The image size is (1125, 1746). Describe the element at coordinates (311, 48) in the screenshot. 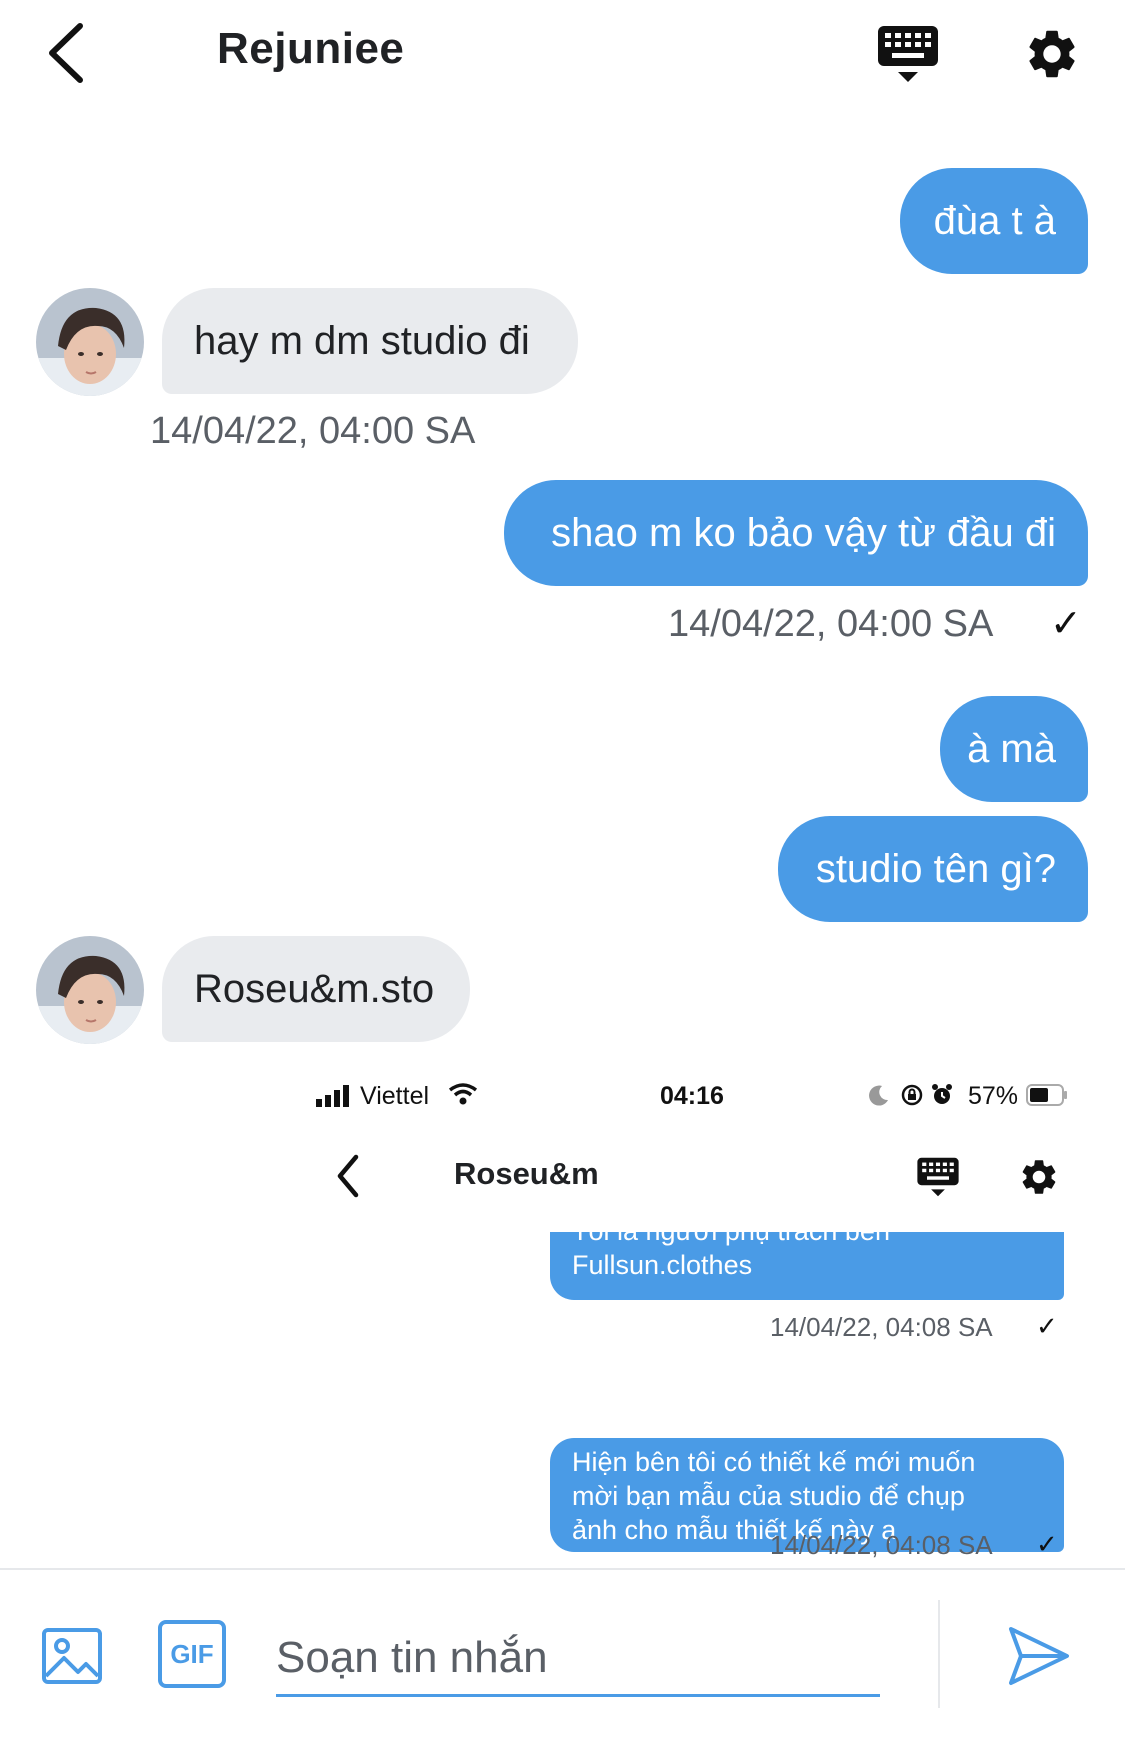

I see `conversation-title: Rejuniee` at that location.